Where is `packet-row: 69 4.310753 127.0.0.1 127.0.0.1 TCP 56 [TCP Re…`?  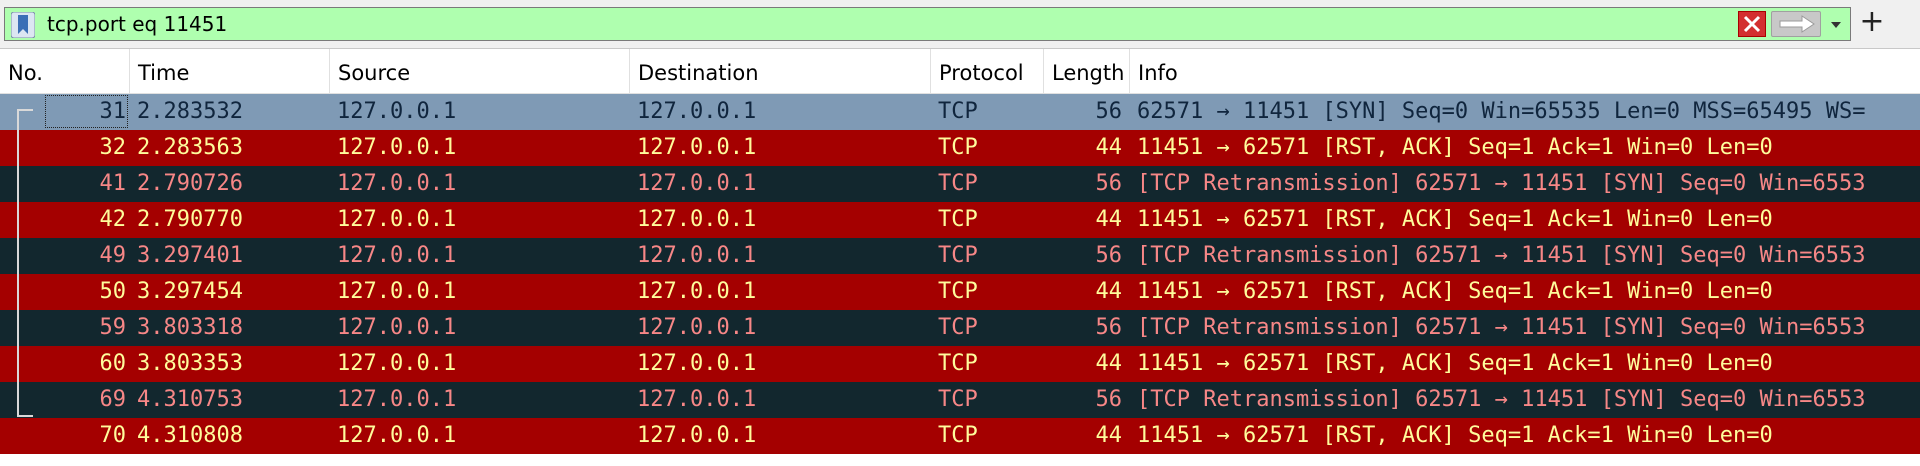 packet-row: 69 4.310753 127.0.0.1 127.0.0.1 TCP 56 [TCP Re… is located at coordinates (960, 400).